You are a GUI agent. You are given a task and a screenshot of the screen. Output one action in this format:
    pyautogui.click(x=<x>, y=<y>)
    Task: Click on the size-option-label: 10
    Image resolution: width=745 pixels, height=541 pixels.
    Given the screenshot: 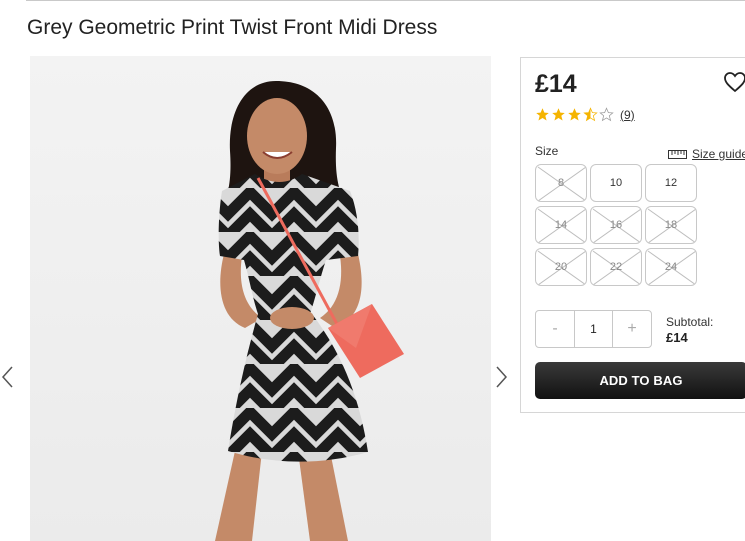 What is the action you would take?
    pyautogui.click(x=616, y=183)
    